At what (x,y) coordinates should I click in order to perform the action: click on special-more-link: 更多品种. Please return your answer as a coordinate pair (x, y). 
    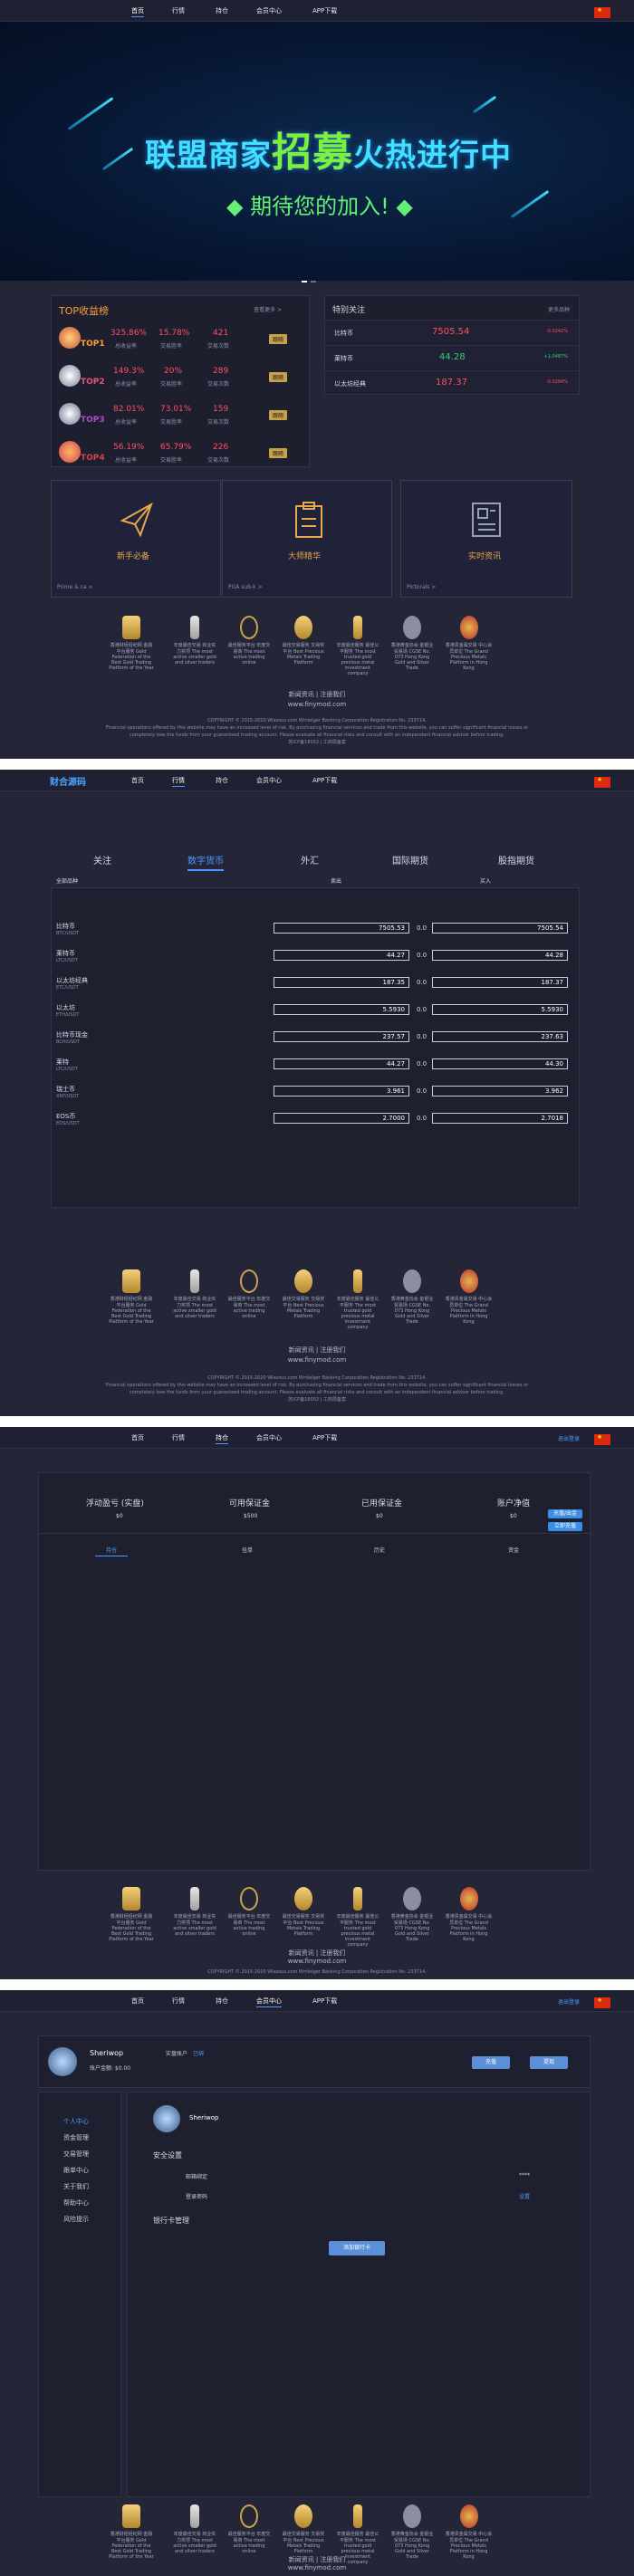
    Looking at the image, I should click on (559, 309).